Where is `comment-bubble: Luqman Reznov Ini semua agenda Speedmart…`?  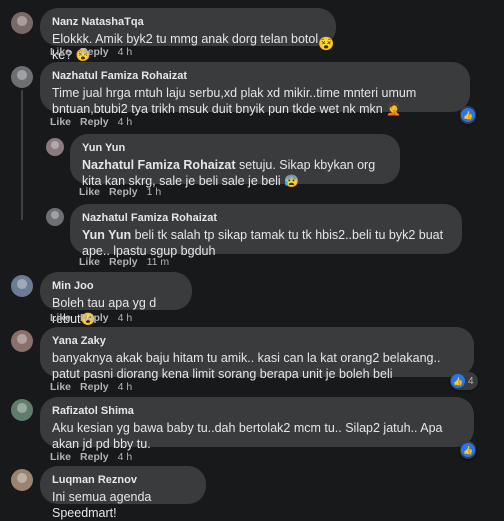
comment-bubble: Luqman Reznov Ini semua agenda Speedmart… is located at coordinates (123, 493).